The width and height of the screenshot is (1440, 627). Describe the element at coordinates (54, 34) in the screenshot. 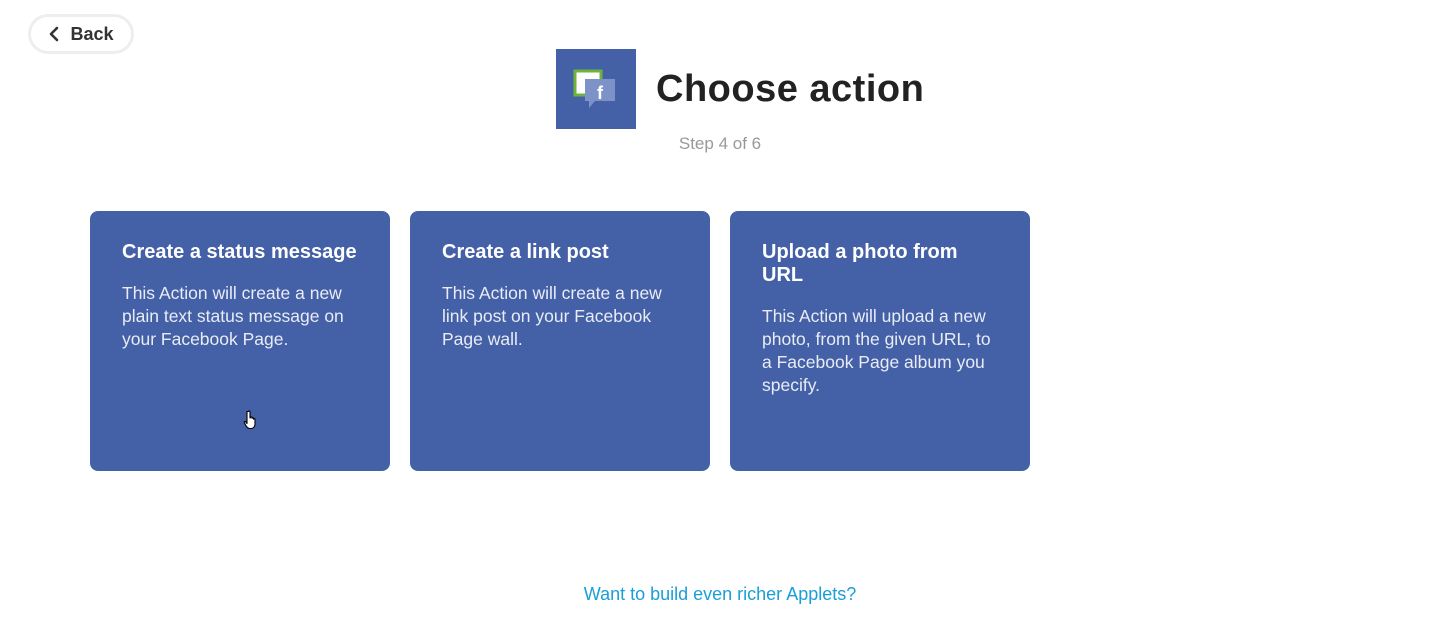

I see `chevron-left-icon` at that location.